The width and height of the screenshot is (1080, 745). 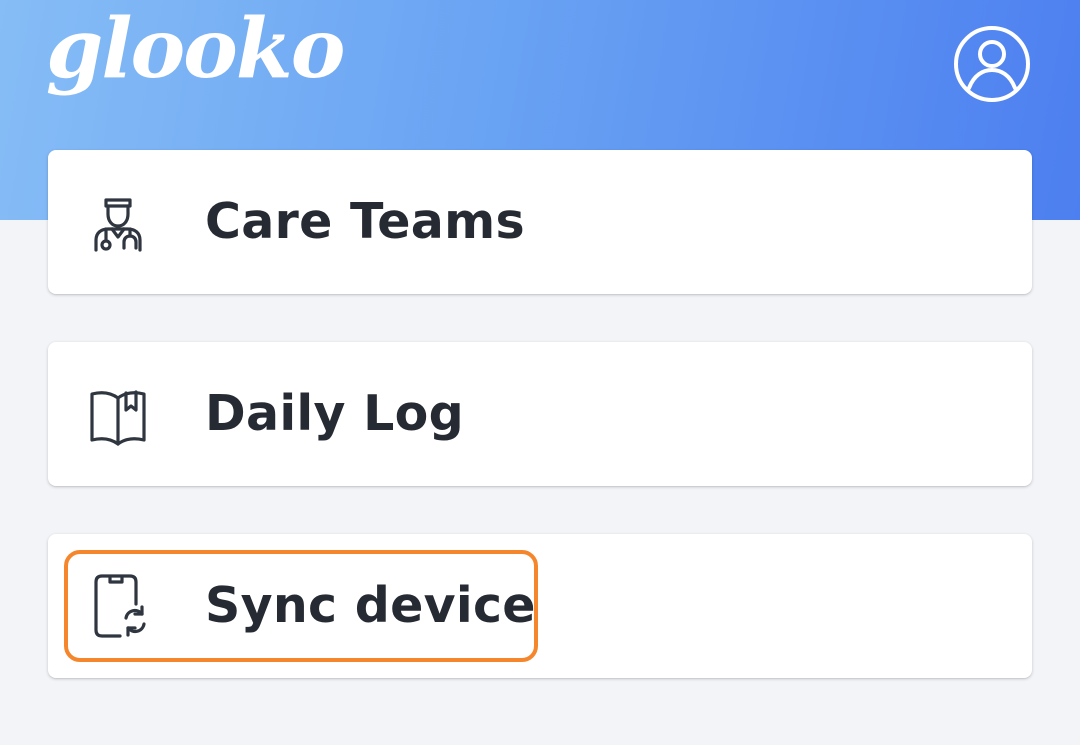 I want to click on care-teams-label: Care Teams, so click(x=365, y=221).